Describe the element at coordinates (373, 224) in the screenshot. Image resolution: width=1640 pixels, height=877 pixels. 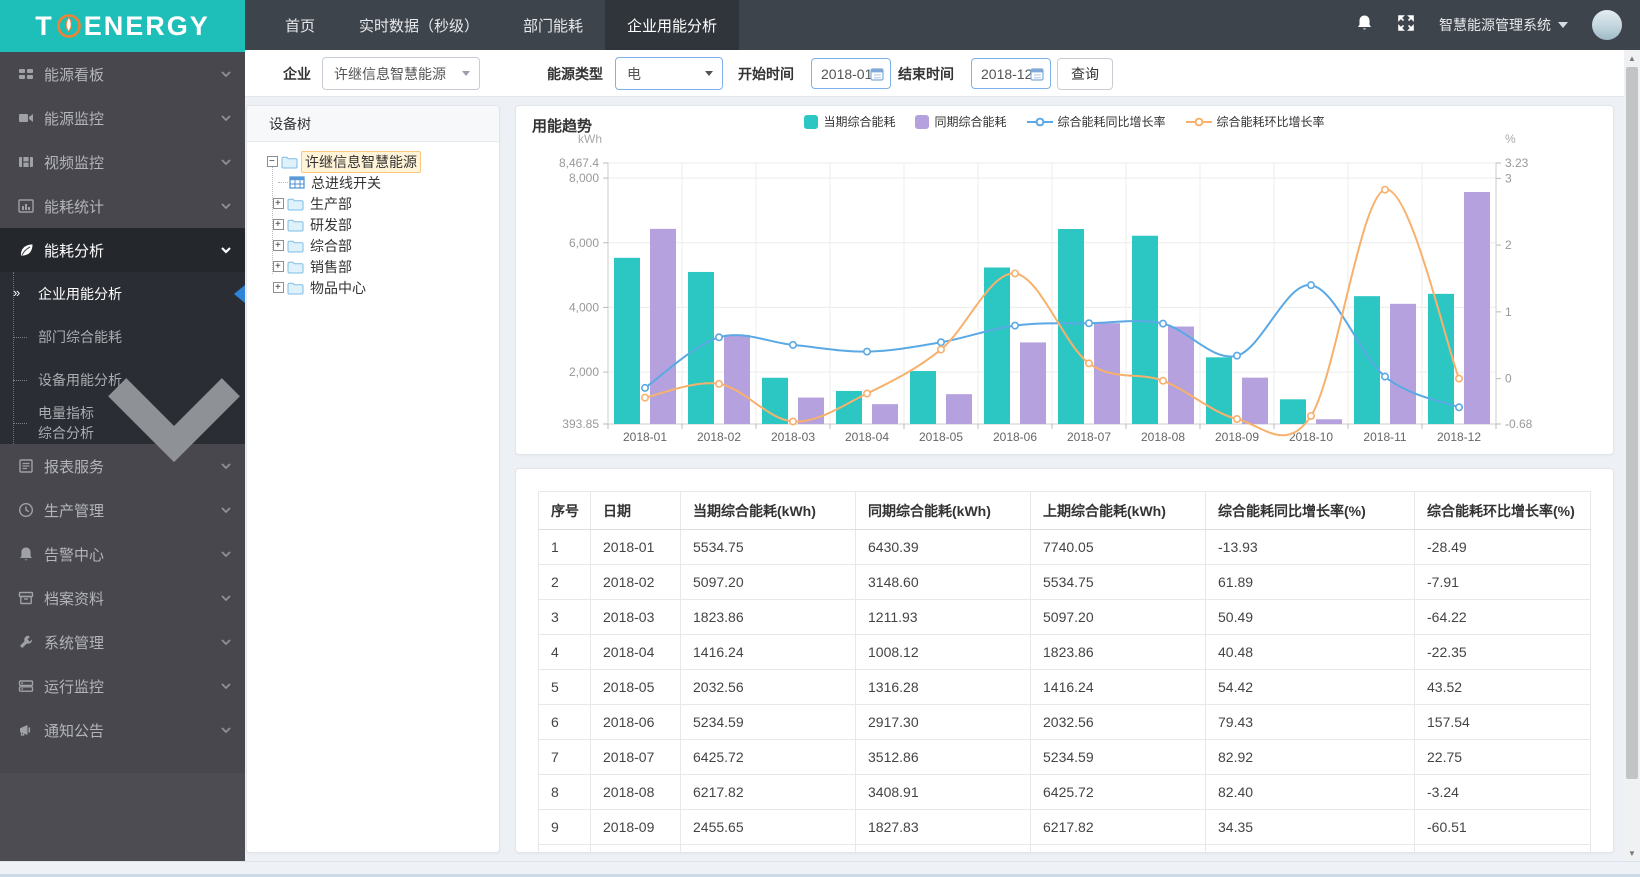
I see `tree-node-研发部: + 研发部` at that location.